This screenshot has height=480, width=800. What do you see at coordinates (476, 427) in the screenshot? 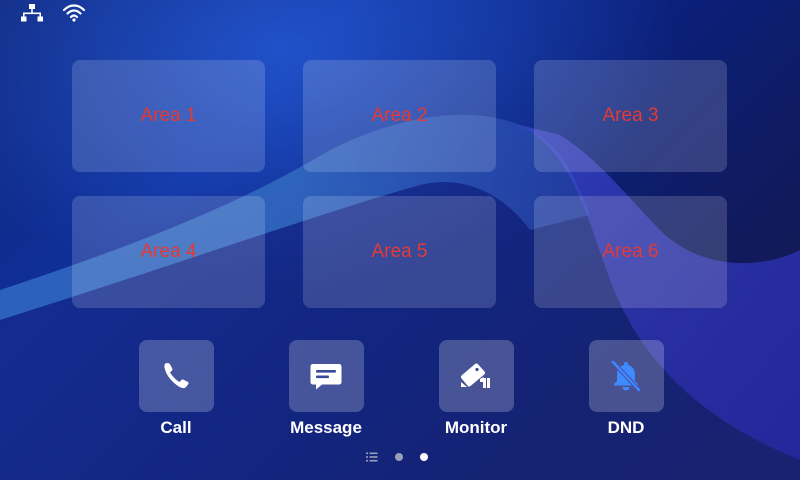
I see `monitor-label: Monitor` at bounding box center [476, 427].